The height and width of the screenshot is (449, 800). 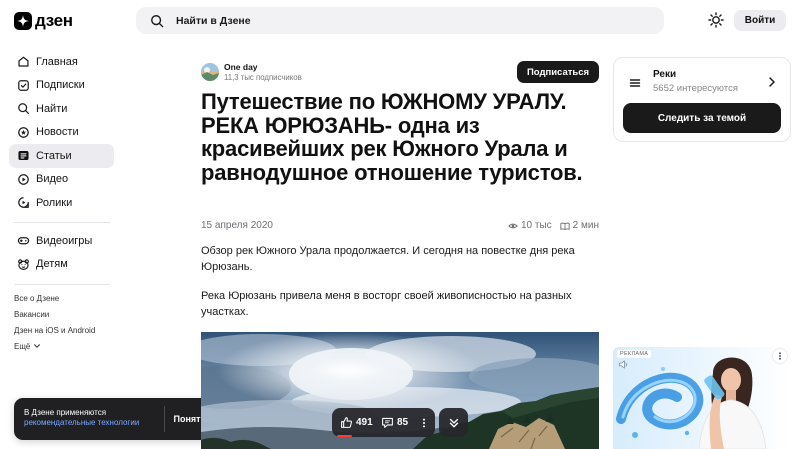 I want to click on vacancies-link: Вакансии, so click(x=69, y=314).